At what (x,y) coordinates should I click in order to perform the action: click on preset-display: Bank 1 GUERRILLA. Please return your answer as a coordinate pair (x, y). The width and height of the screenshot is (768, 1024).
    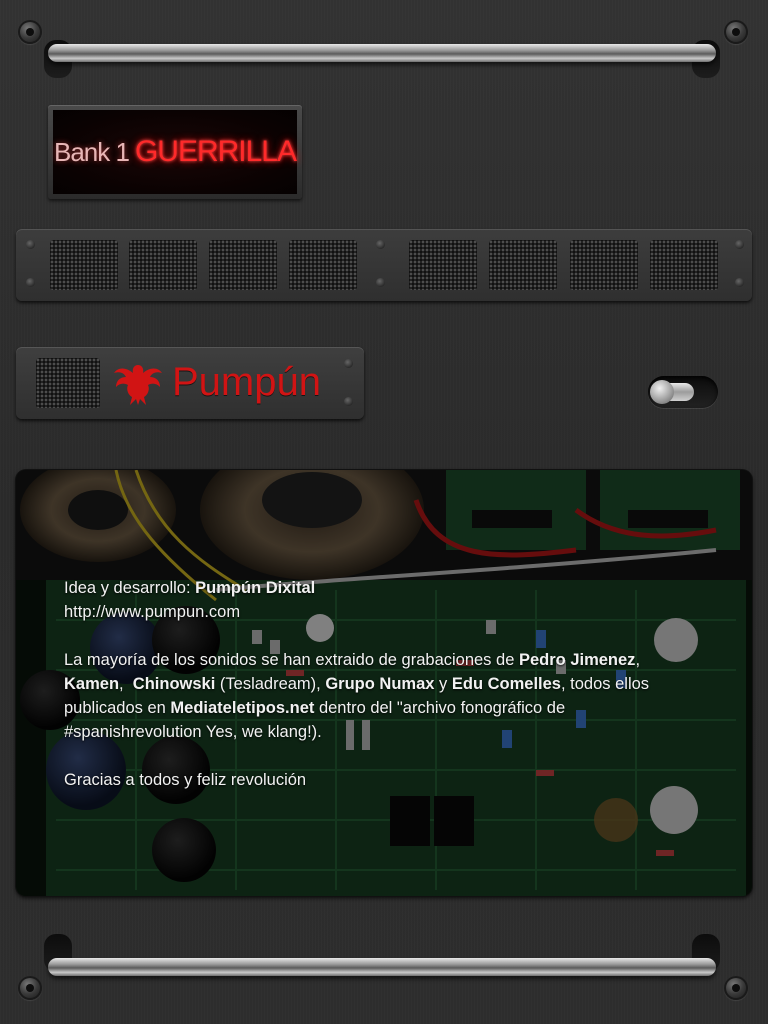
    Looking at the image, I should click on (175, 152).